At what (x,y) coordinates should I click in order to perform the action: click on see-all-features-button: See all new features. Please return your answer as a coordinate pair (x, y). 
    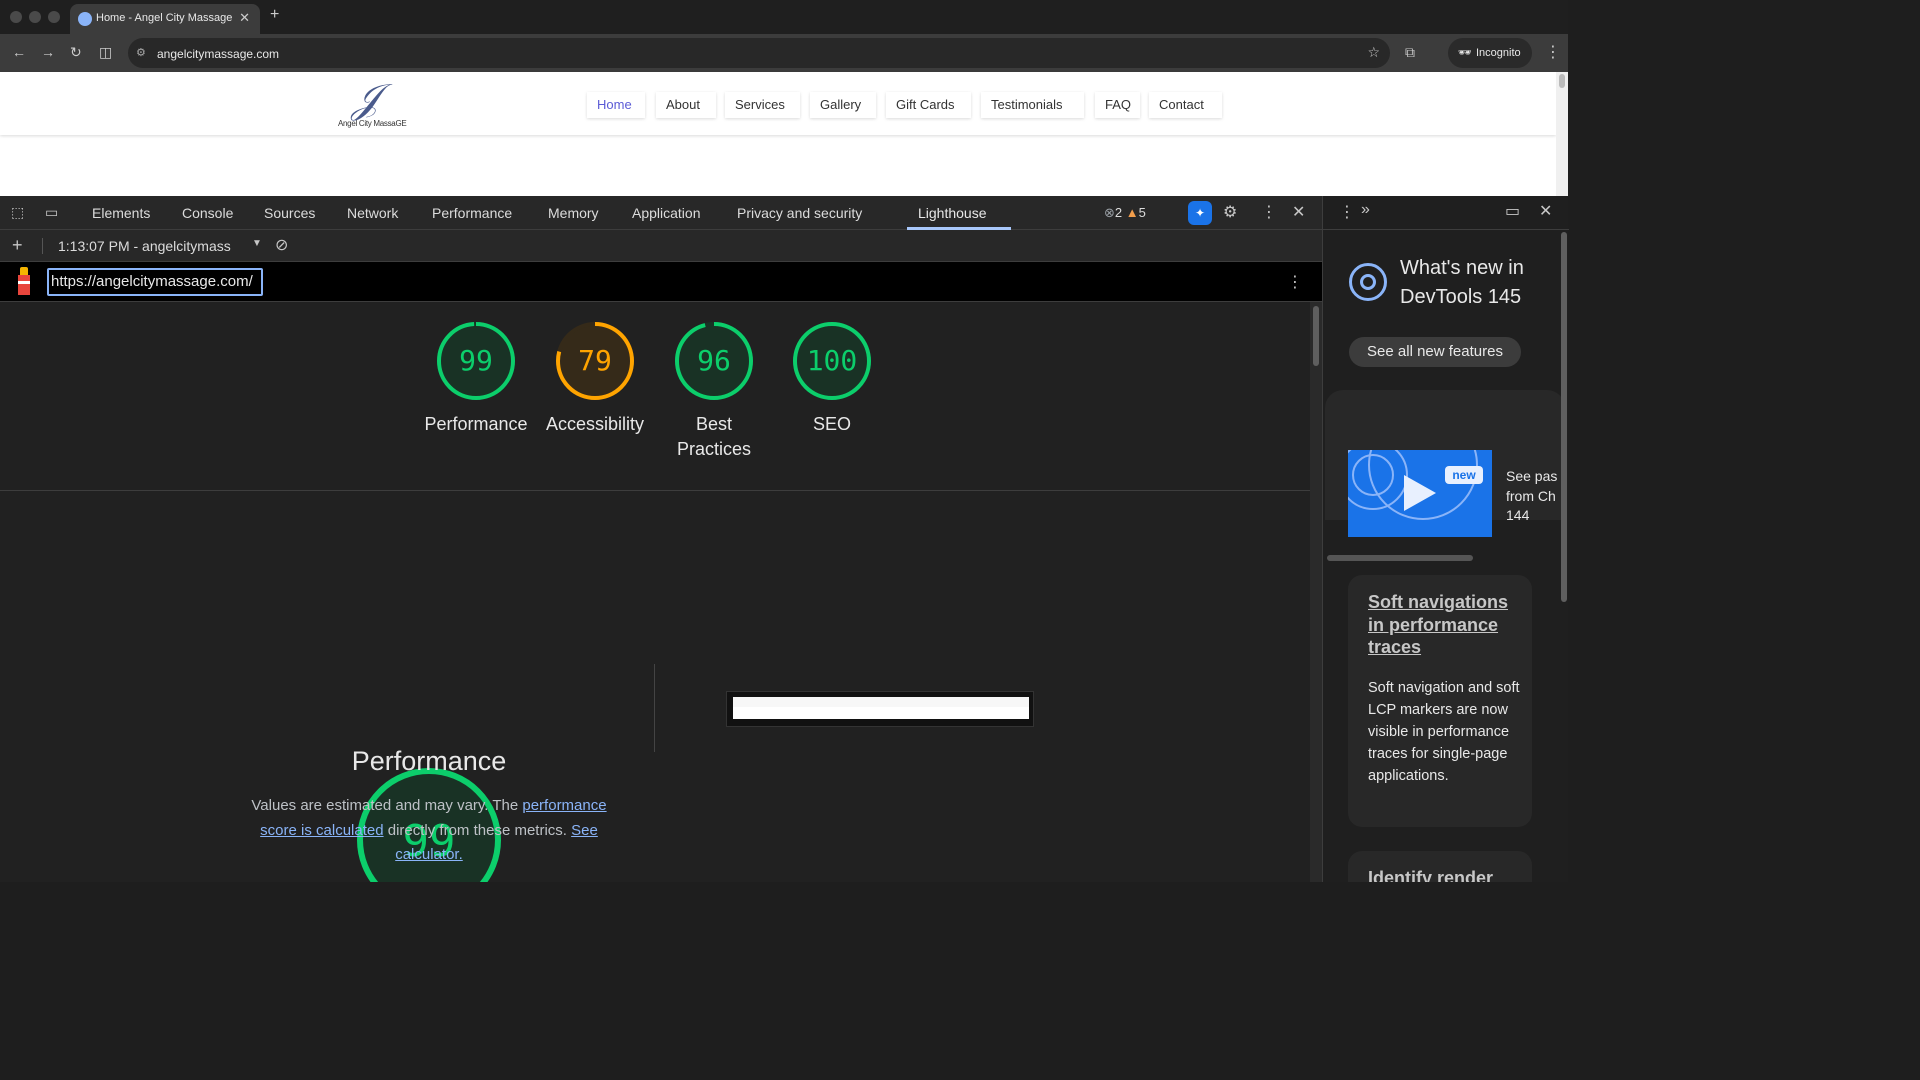
    Looking at the image, I should click on (1435, 352).